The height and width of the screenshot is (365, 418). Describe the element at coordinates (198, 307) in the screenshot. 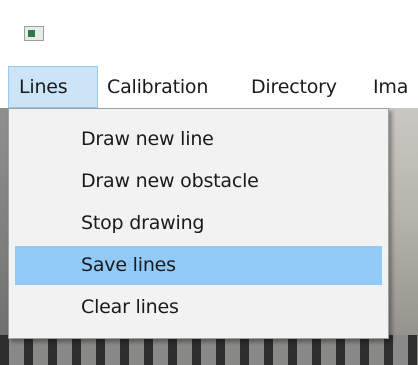

I see `menu-item-clear-lines: Clear lines` at that location.